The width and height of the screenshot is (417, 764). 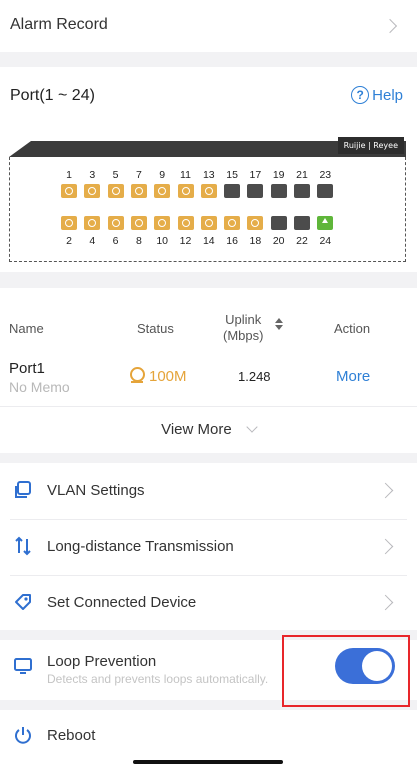 I want to click on port-number-1: 1, so click(x=69, y=175).